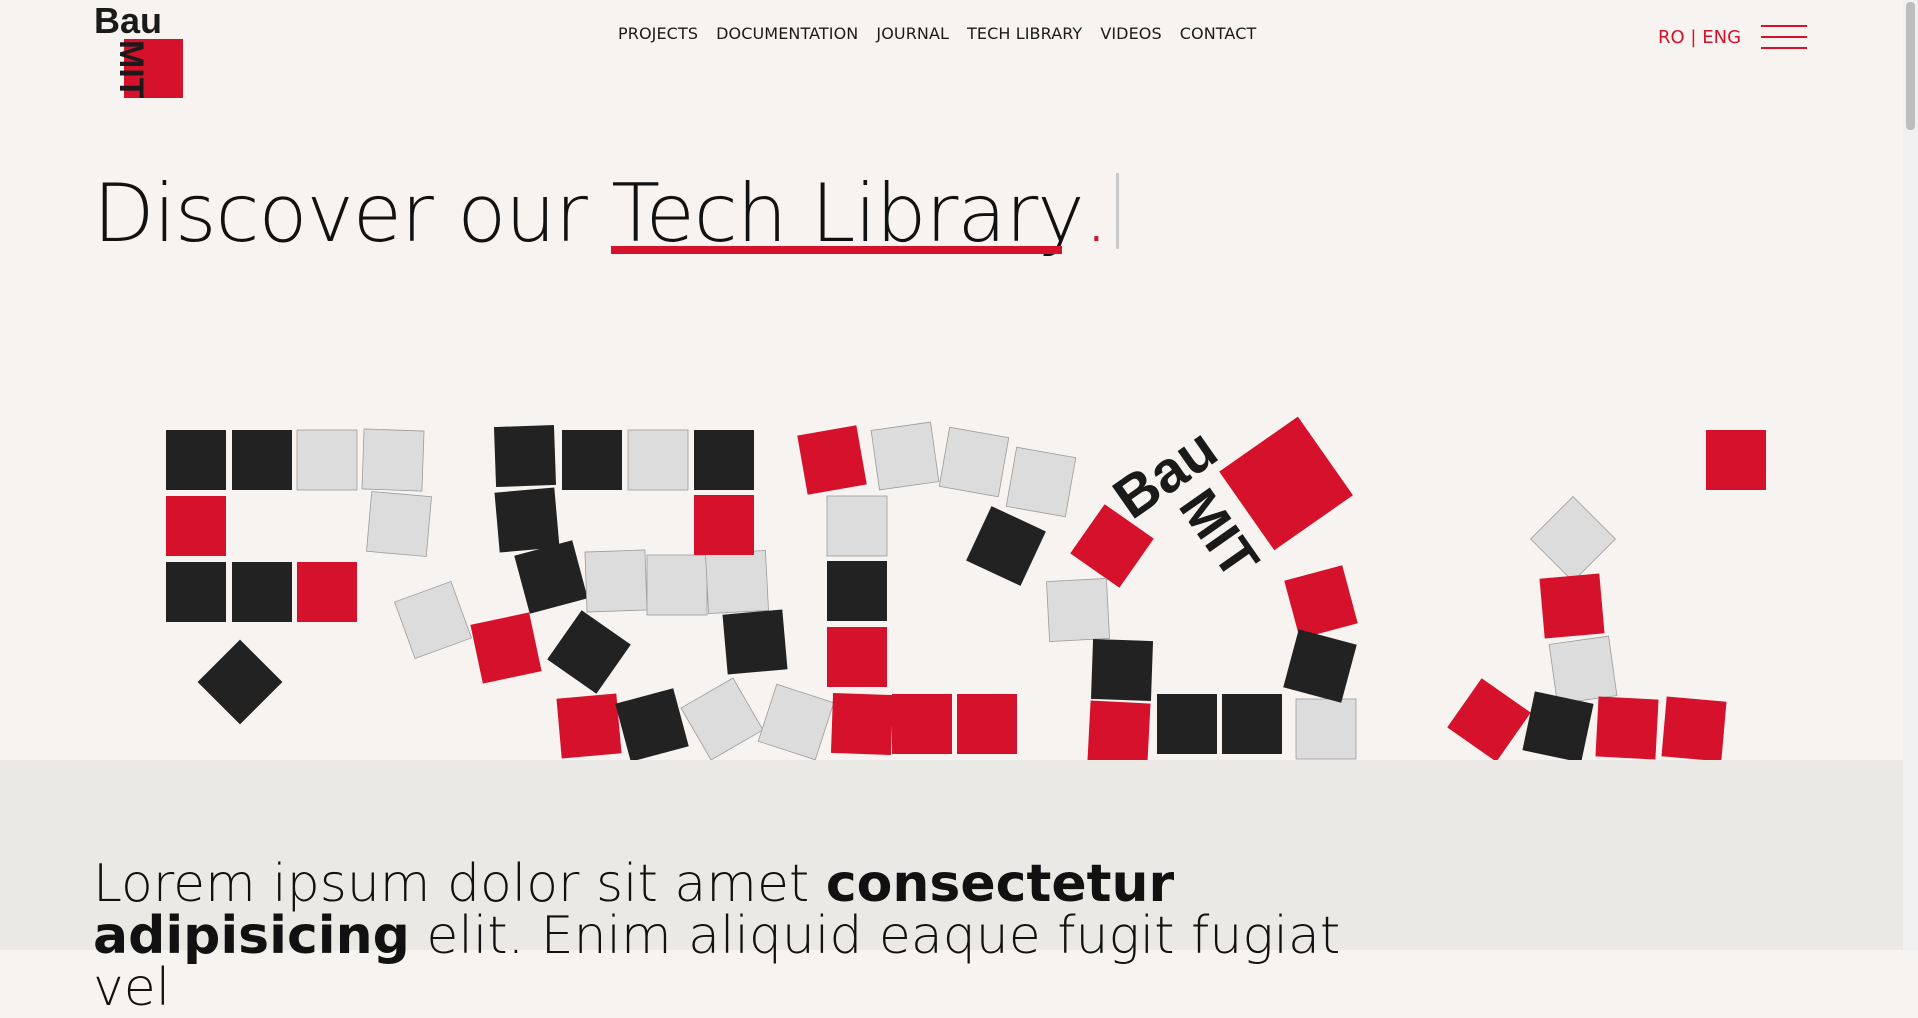  I want to click on nav-documentation: DOCUMENTATION, so click(787, 33).